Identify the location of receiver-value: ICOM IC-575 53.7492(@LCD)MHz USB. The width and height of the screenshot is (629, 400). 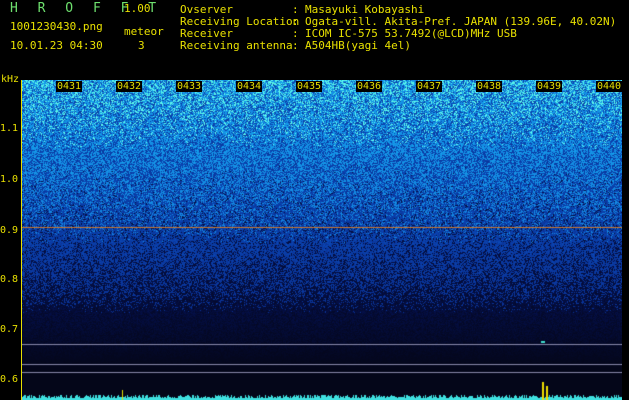
(411, 33).